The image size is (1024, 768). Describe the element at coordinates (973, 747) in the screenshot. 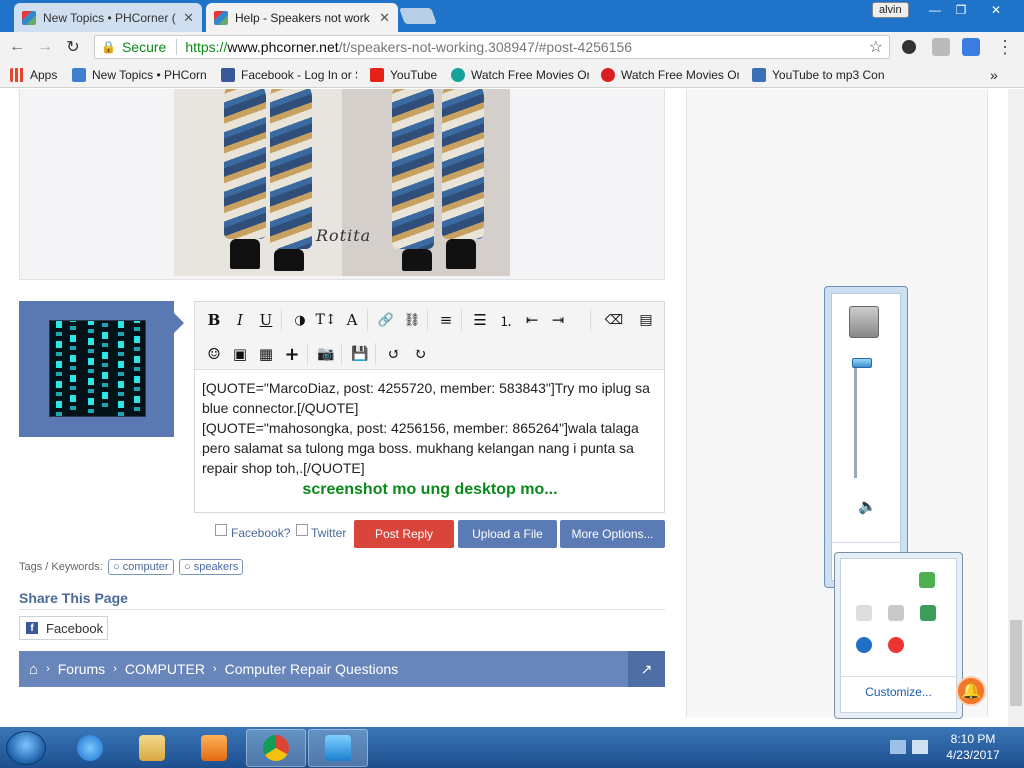

I see `taskbar-clock: 8:10 PM 4/23/2017` at that location.